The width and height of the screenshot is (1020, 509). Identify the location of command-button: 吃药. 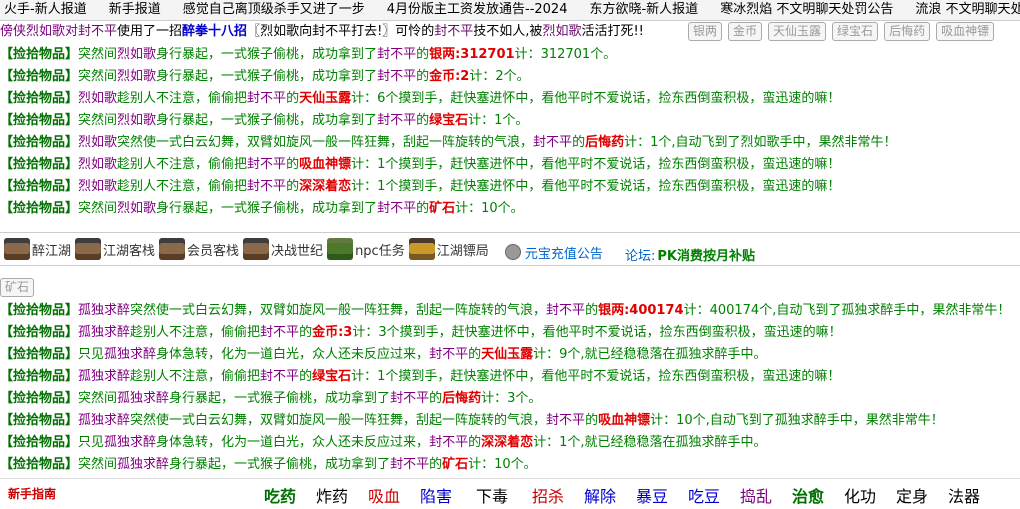
(280, 495).